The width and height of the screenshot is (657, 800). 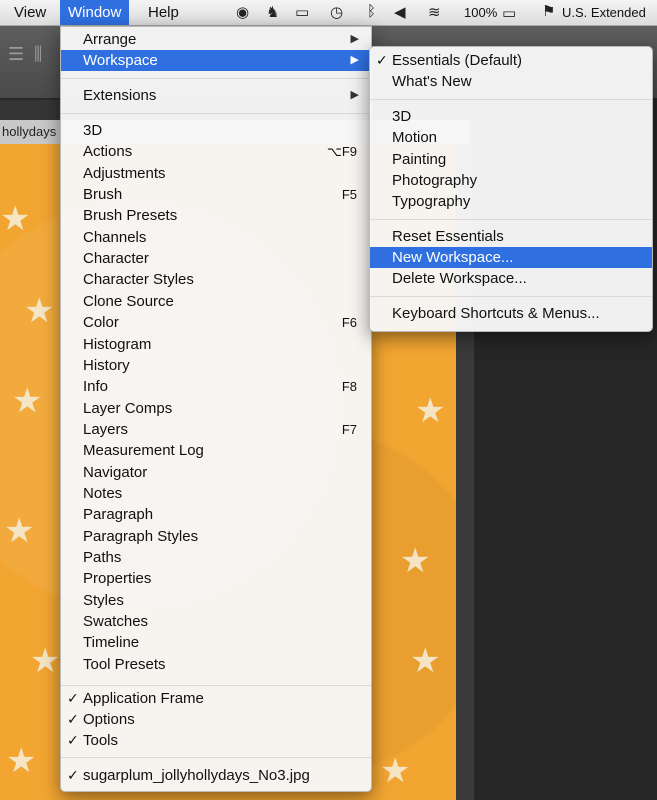 I want to click on shortcut-label: ⌥F9, so click(x=341, y=152).